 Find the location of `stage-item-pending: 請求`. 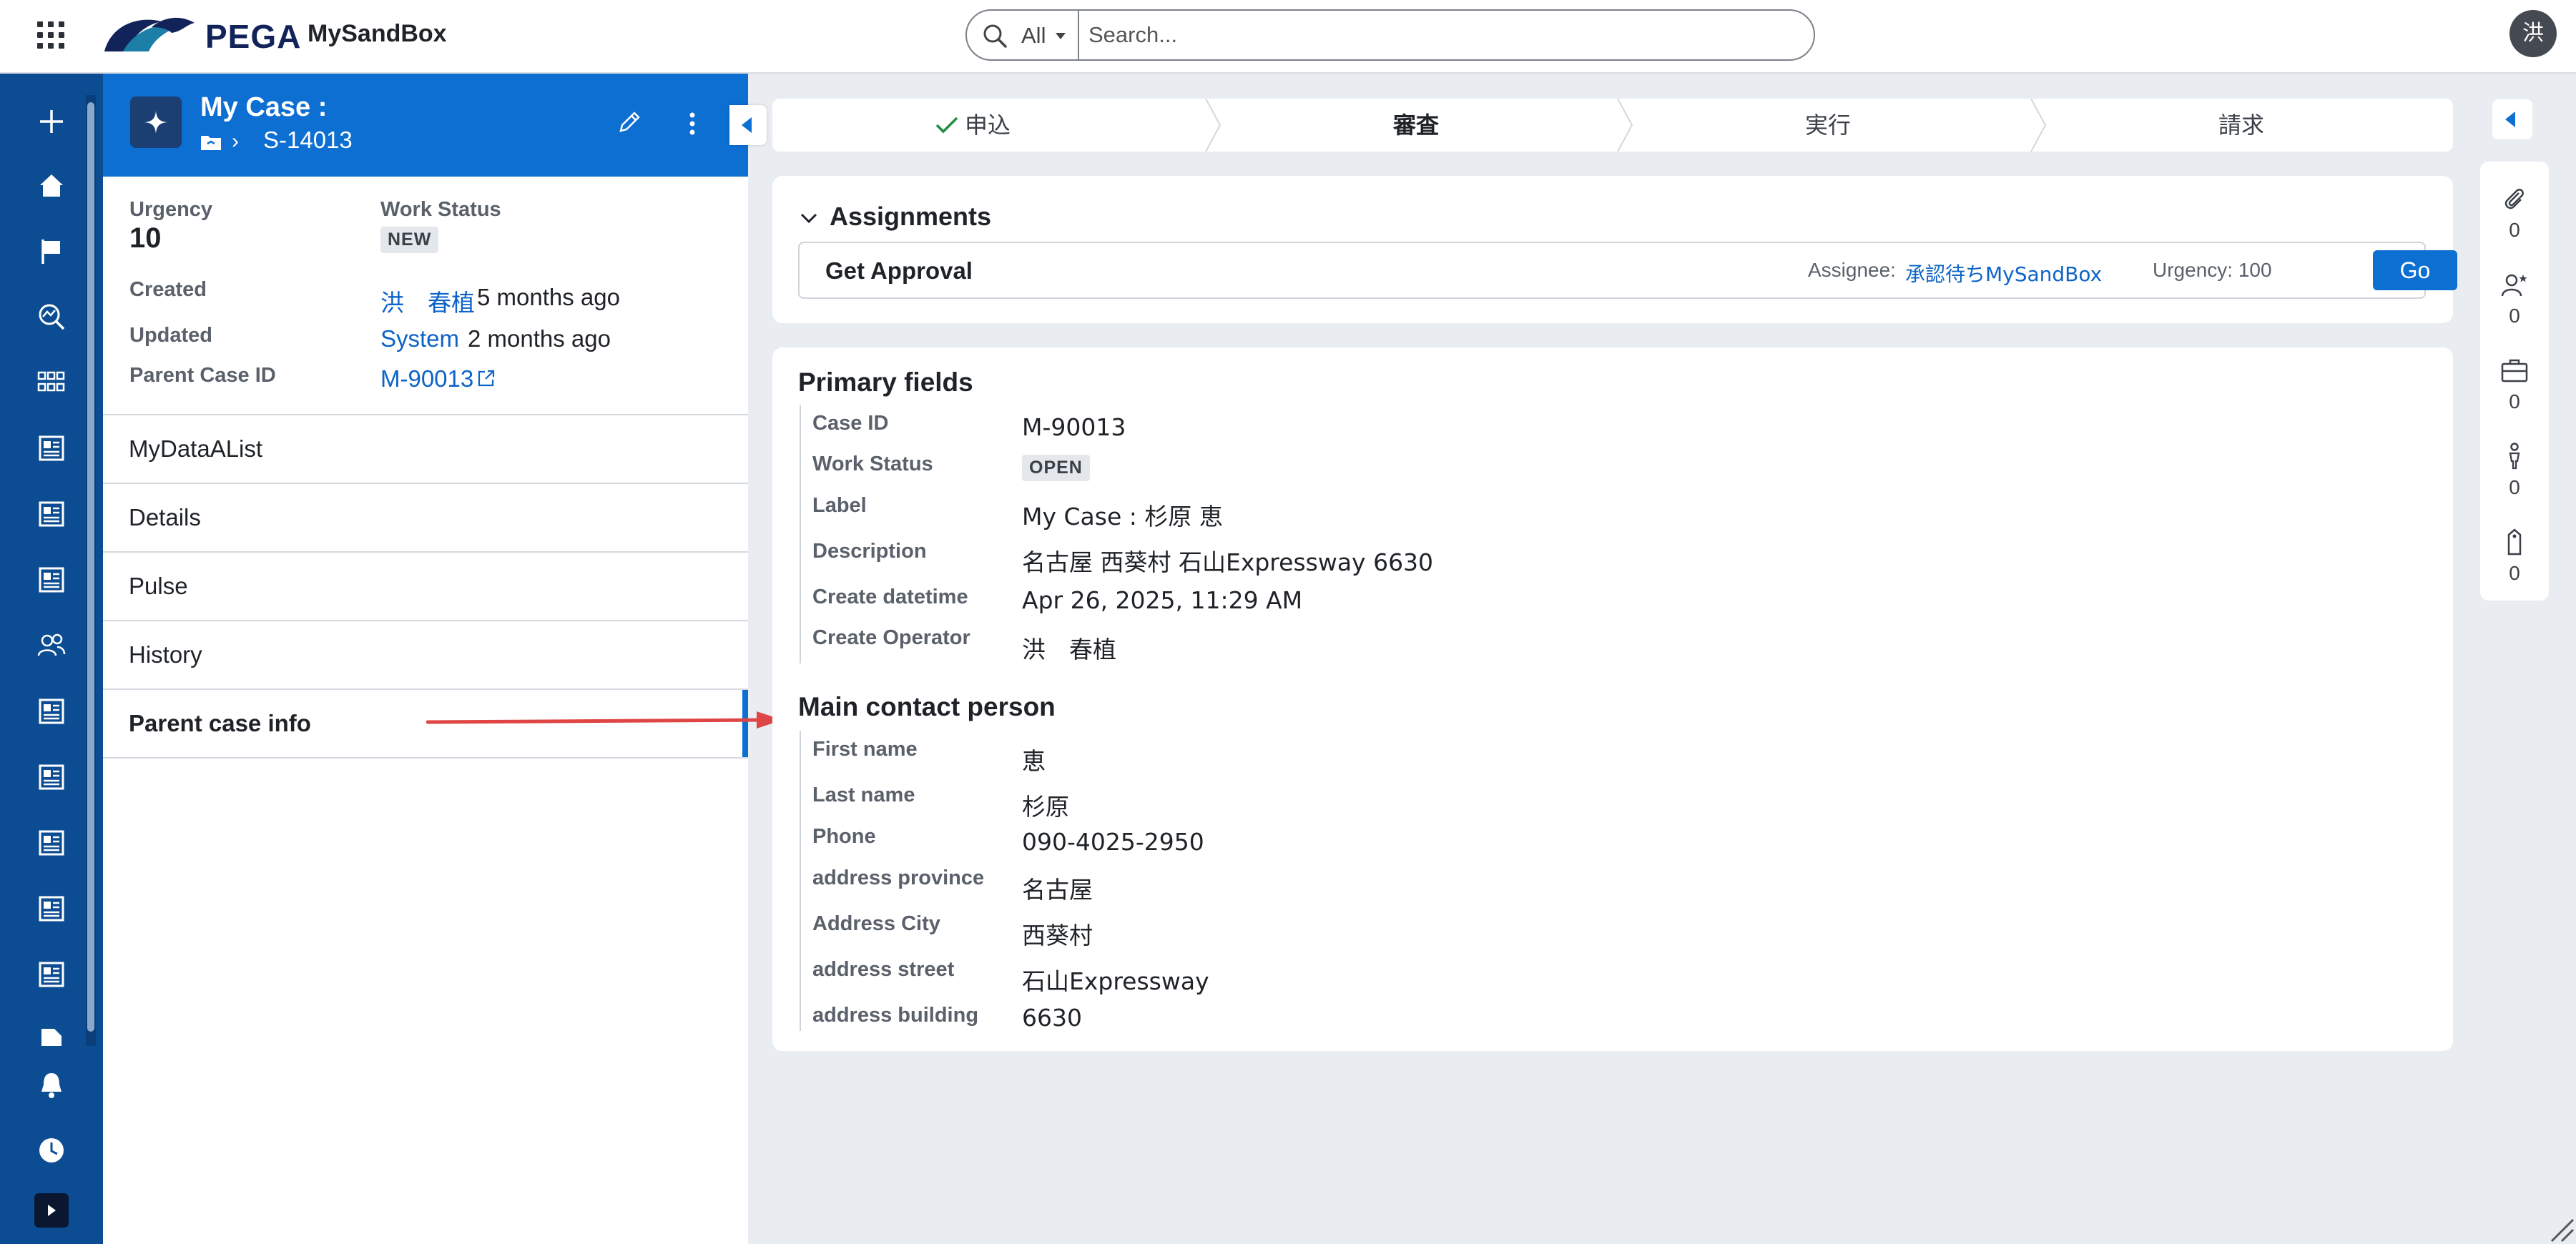

stage-item-pending: 請求 is located at coordinates (2242, 125).